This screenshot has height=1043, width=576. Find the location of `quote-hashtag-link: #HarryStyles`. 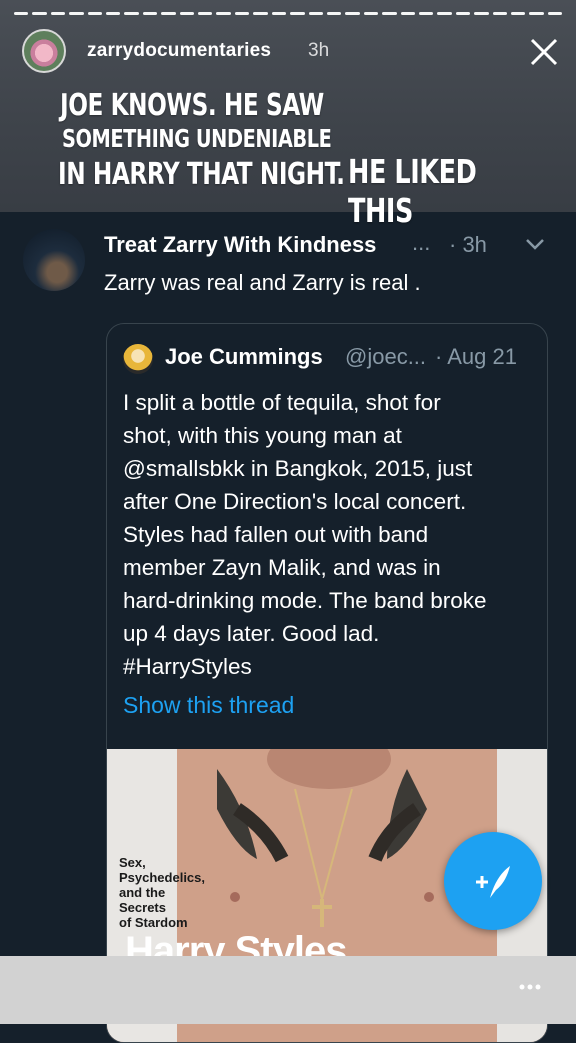

quote-hashtag-link: #HarryStyles is located at coordinates (329, 666).